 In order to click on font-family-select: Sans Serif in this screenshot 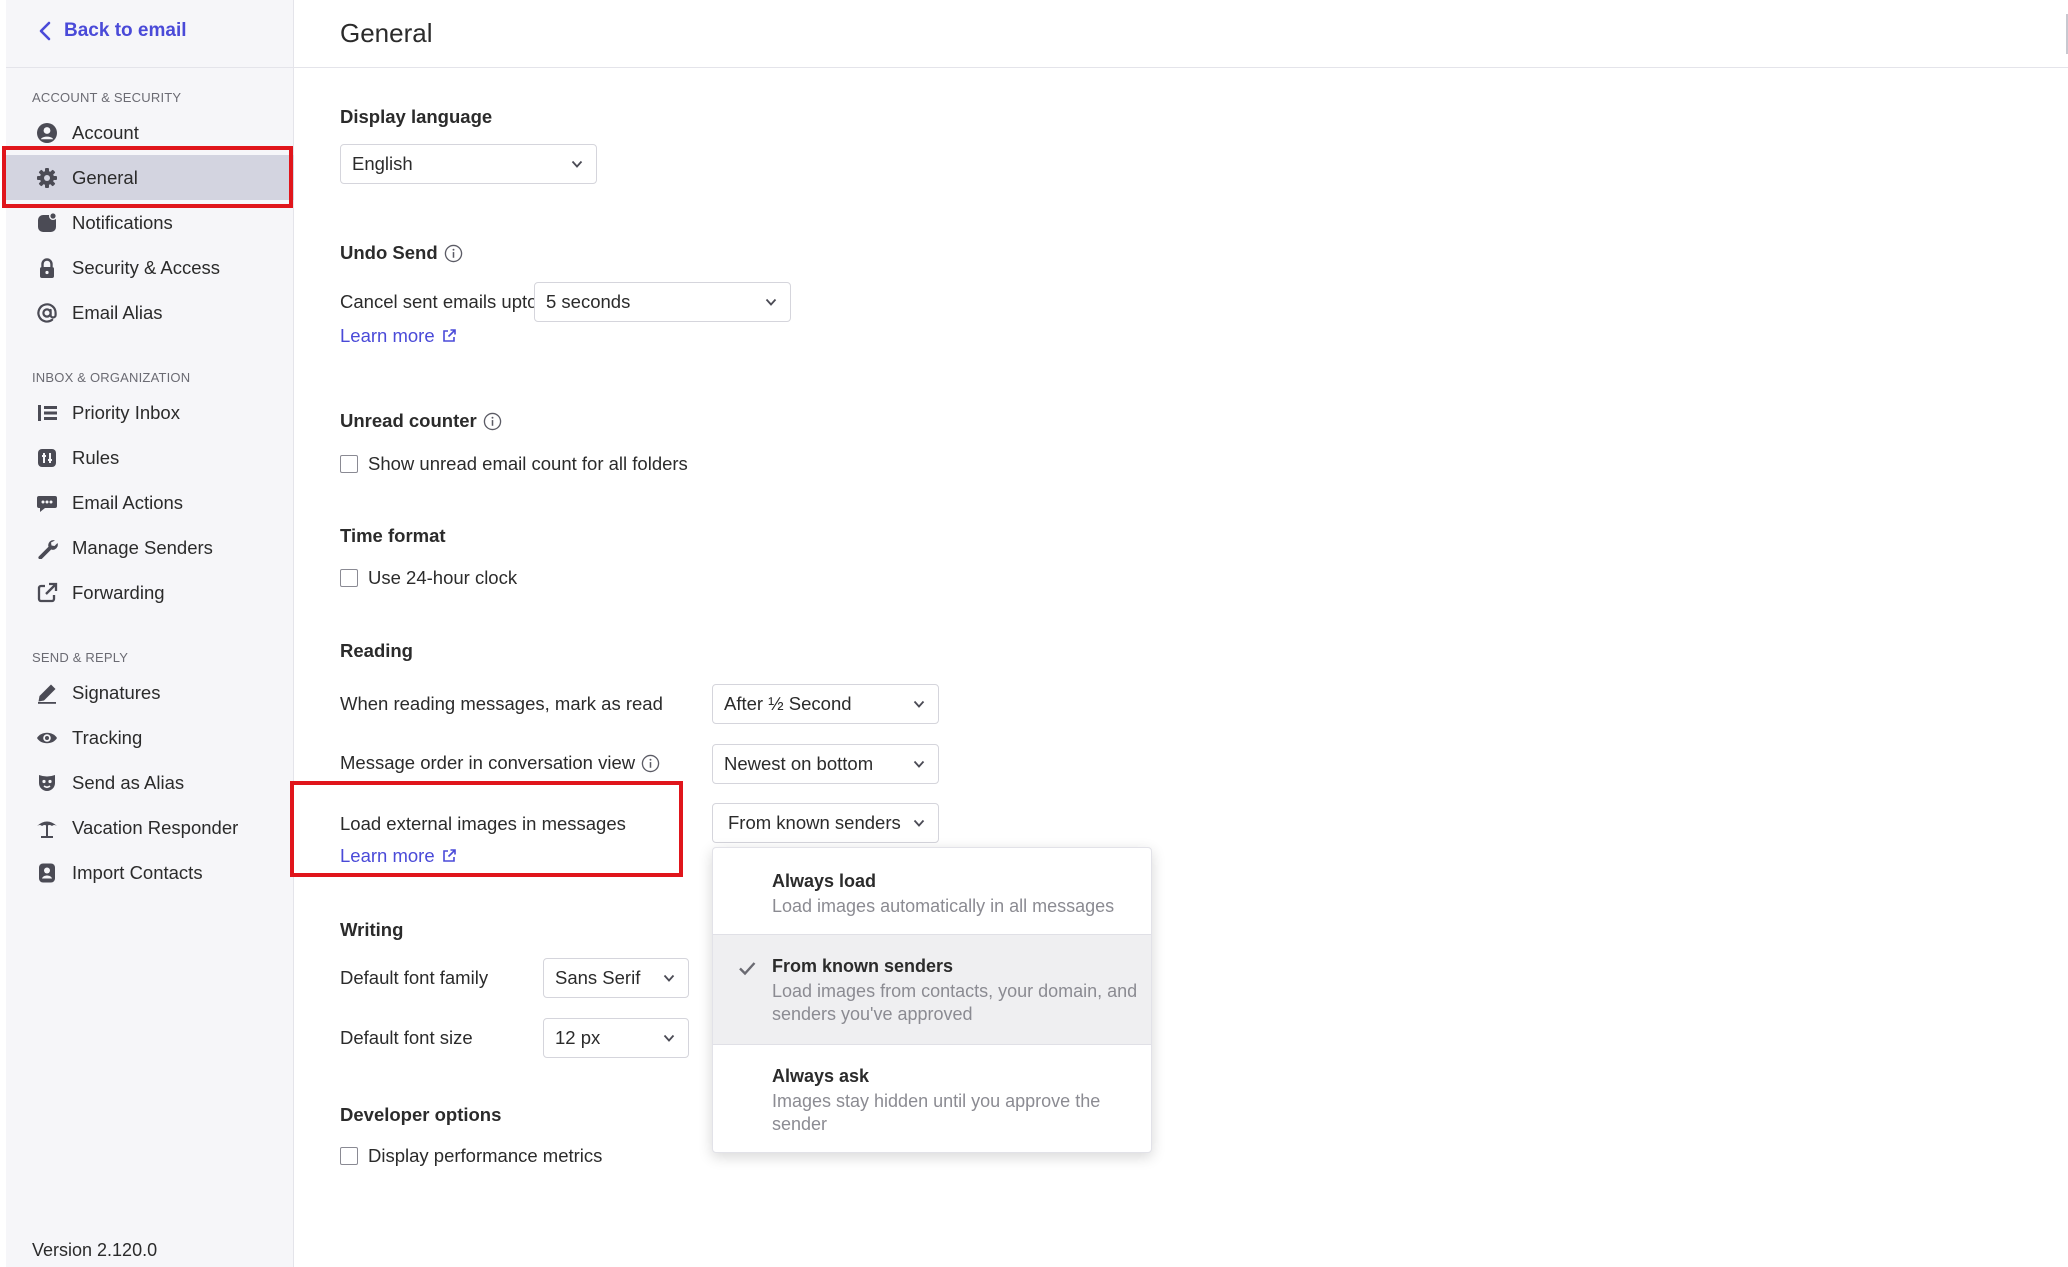, I will do `click(616, 978)`.